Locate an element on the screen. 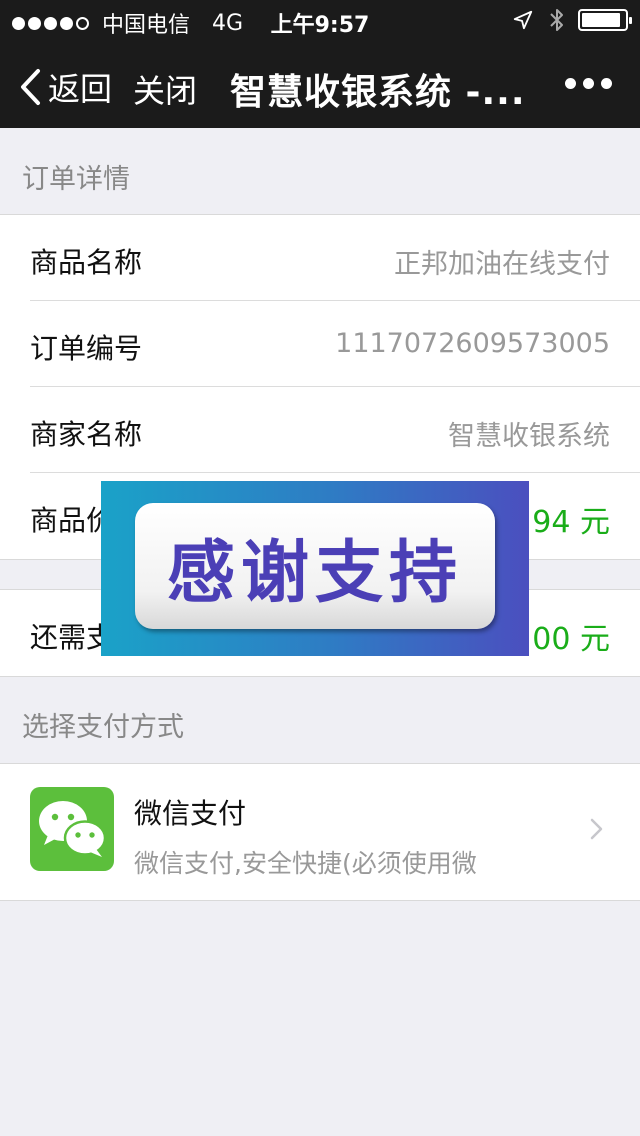 The image size is (640, 1136). chevron-left-icon is located at coordinates (30, 87).